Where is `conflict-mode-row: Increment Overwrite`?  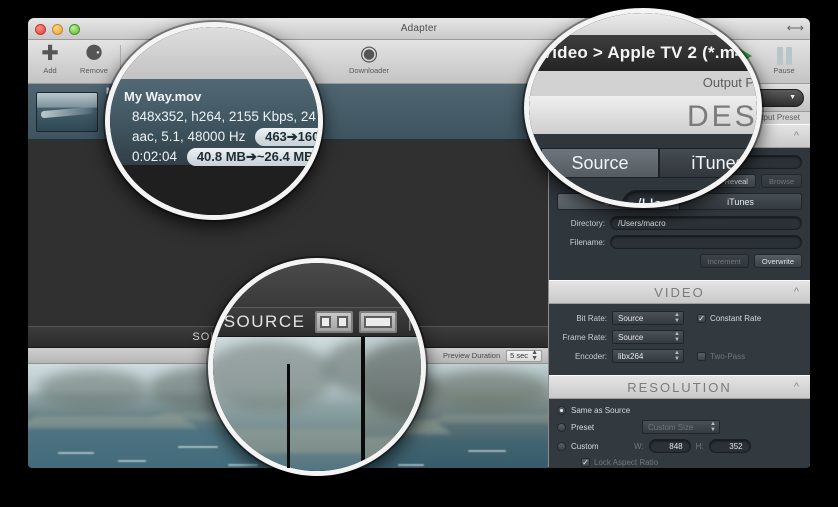 conflict-mode-row: Increment Overwrite is located at coordinates (679, 261).